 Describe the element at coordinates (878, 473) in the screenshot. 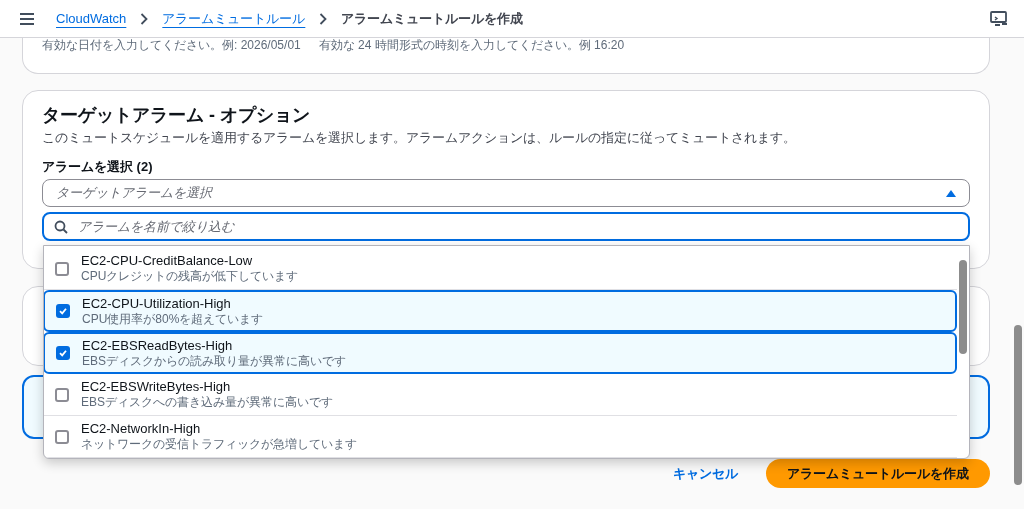

I see `create-button: アラームミュートルールを作成` at that location.